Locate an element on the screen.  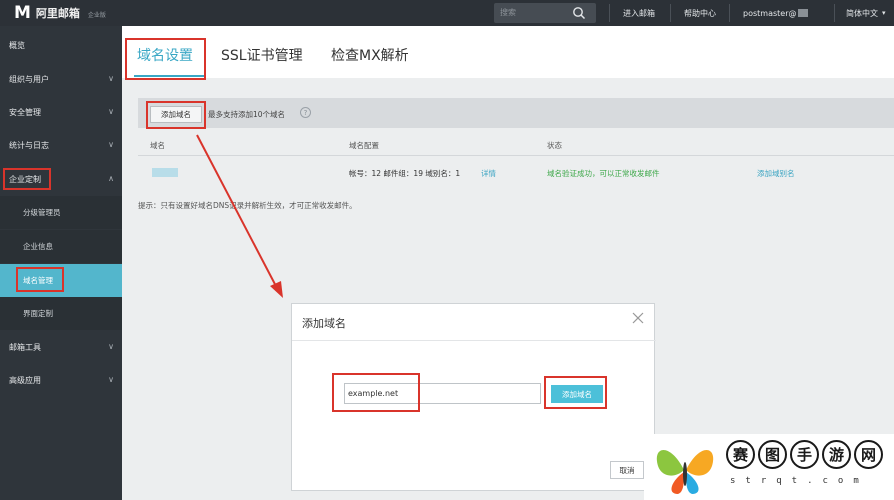
sidebar-item-label: 统计与日志 is located at coordinates (29, 145).